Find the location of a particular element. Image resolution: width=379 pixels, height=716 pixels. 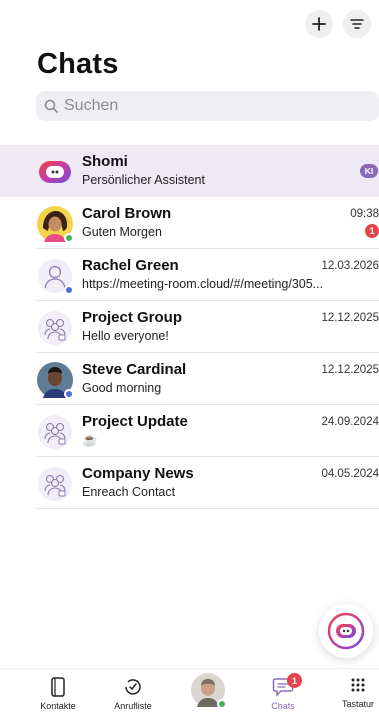

divider is located at coordinates (207, 508).